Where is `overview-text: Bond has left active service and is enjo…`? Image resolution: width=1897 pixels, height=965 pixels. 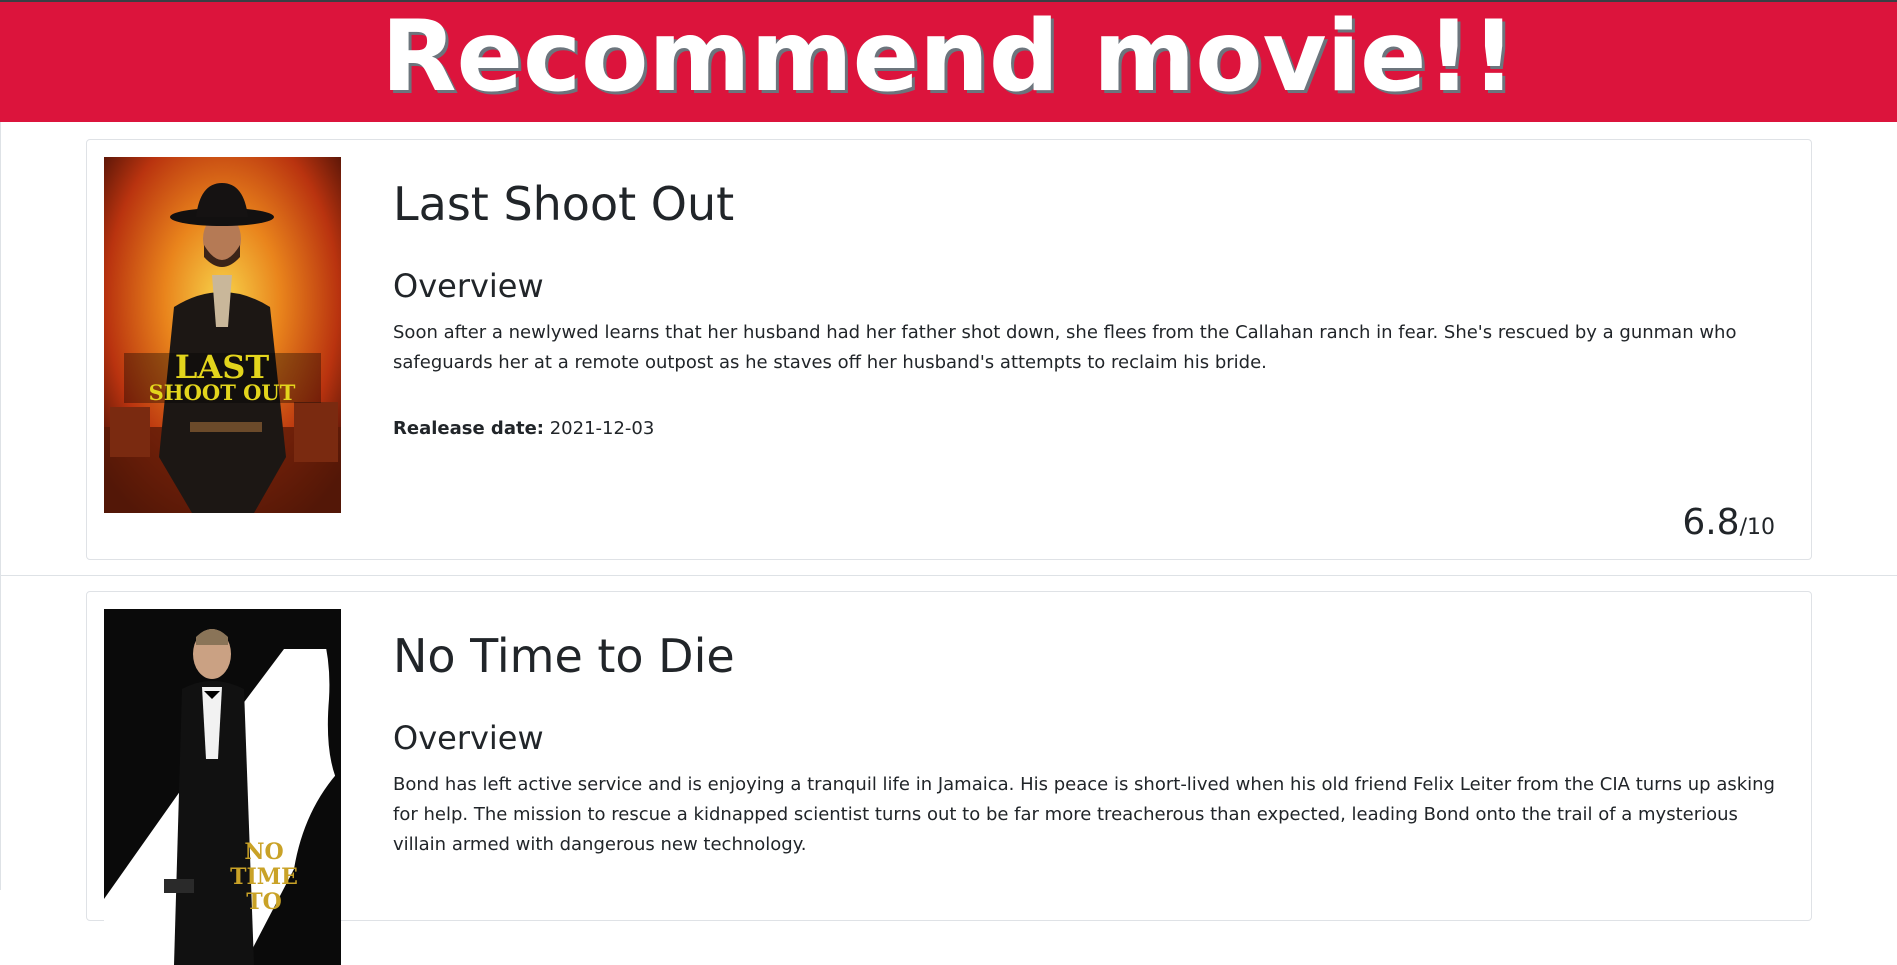 overview-text: Bond has left active service and is enjo… is located at coordinates (1084, 815).